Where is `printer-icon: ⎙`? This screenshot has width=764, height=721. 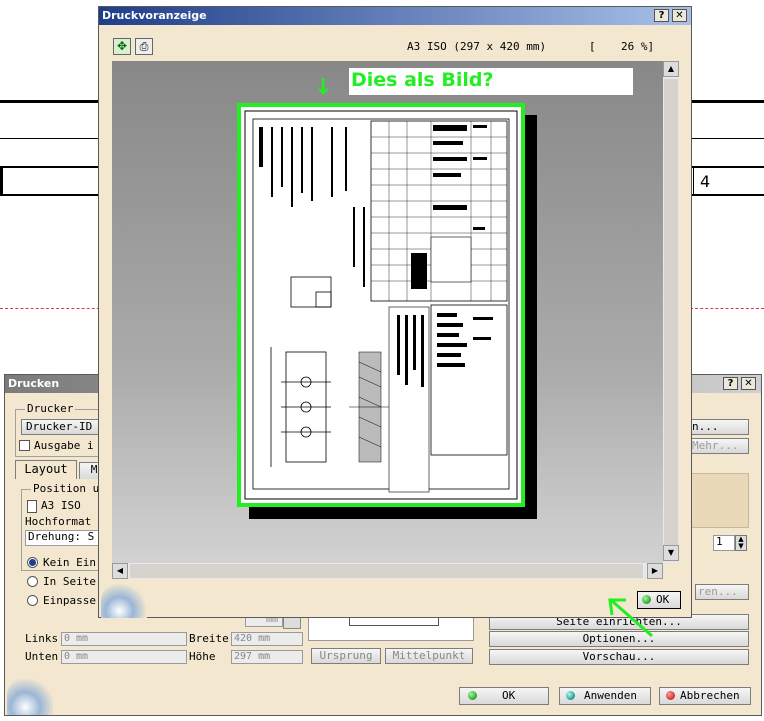 printer-icon: ⎙ is located at coordinates (144, 46).